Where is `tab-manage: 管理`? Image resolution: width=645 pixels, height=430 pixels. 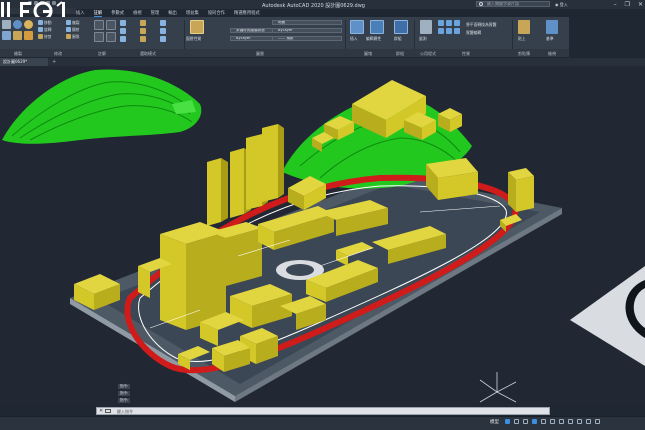 tab-manage: 管理 is located at coordinates (155, 13).